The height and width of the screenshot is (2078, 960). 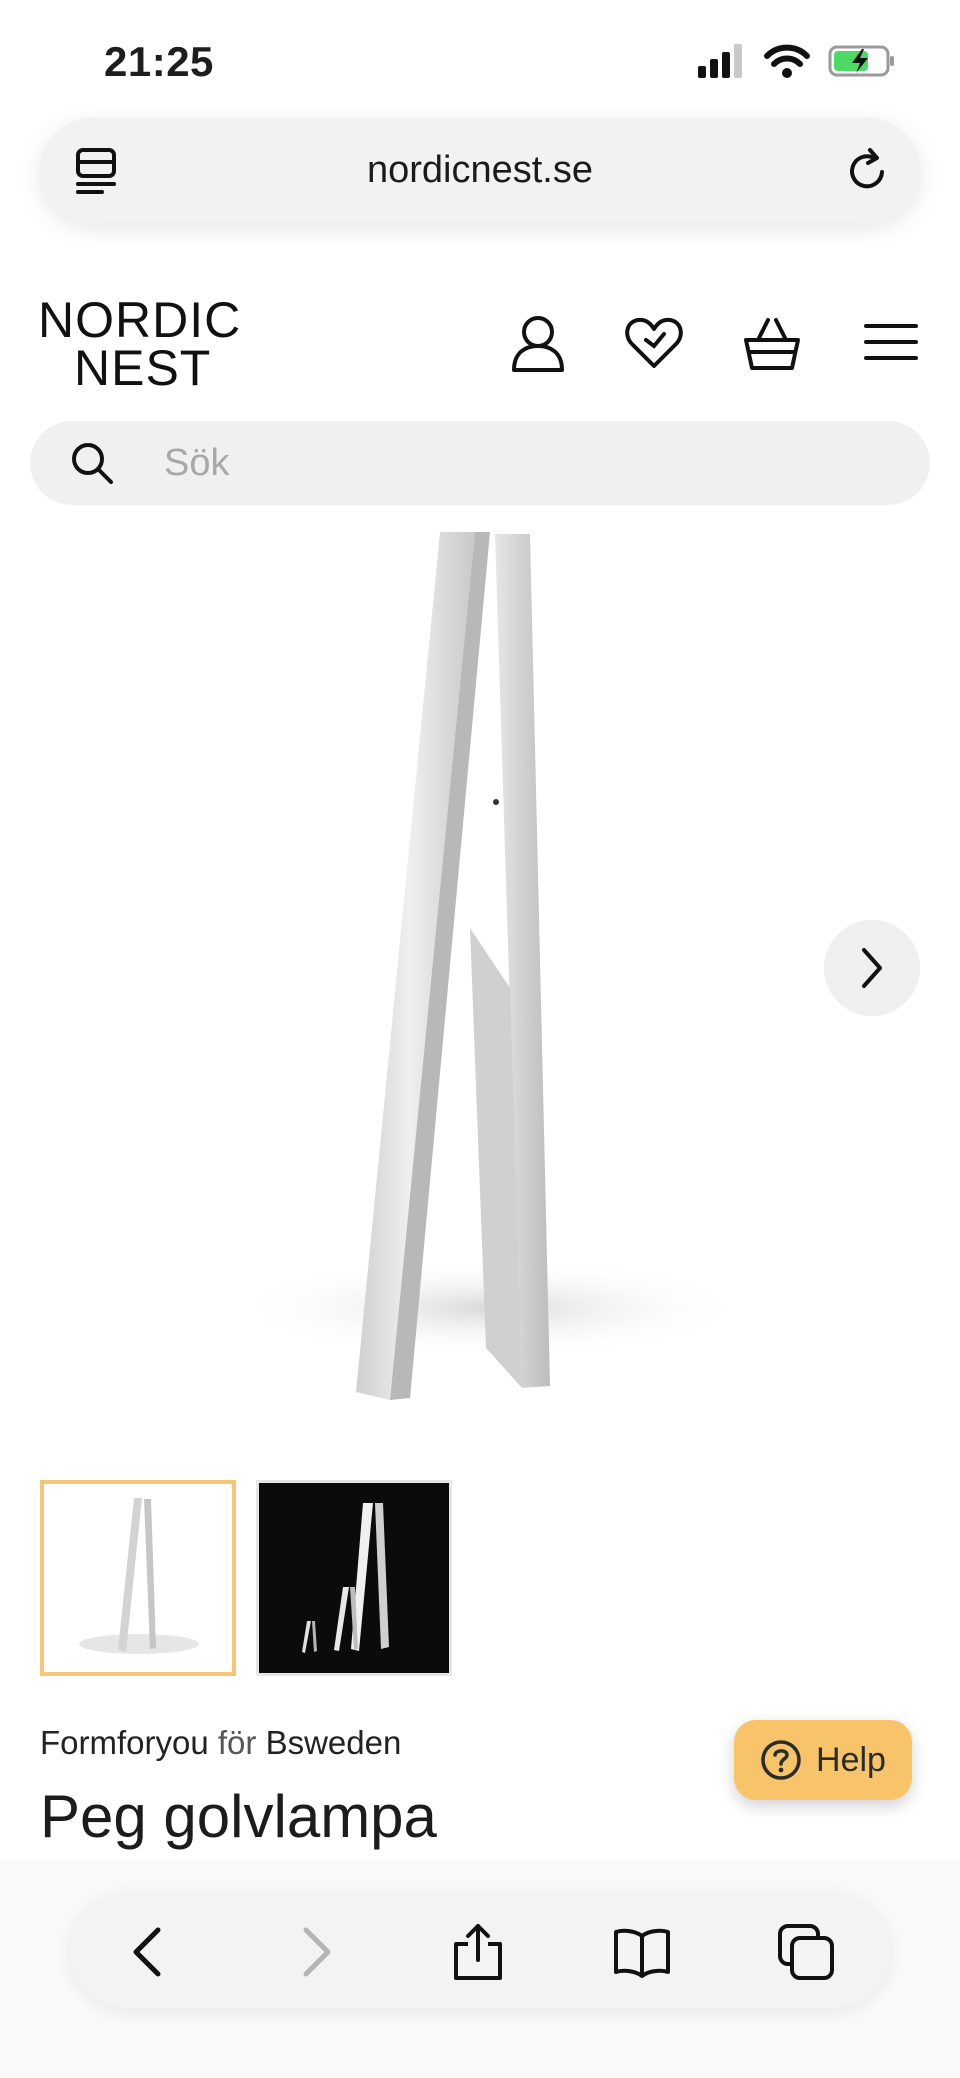 I want to click on back-icon, so click(x=150, y=1952).